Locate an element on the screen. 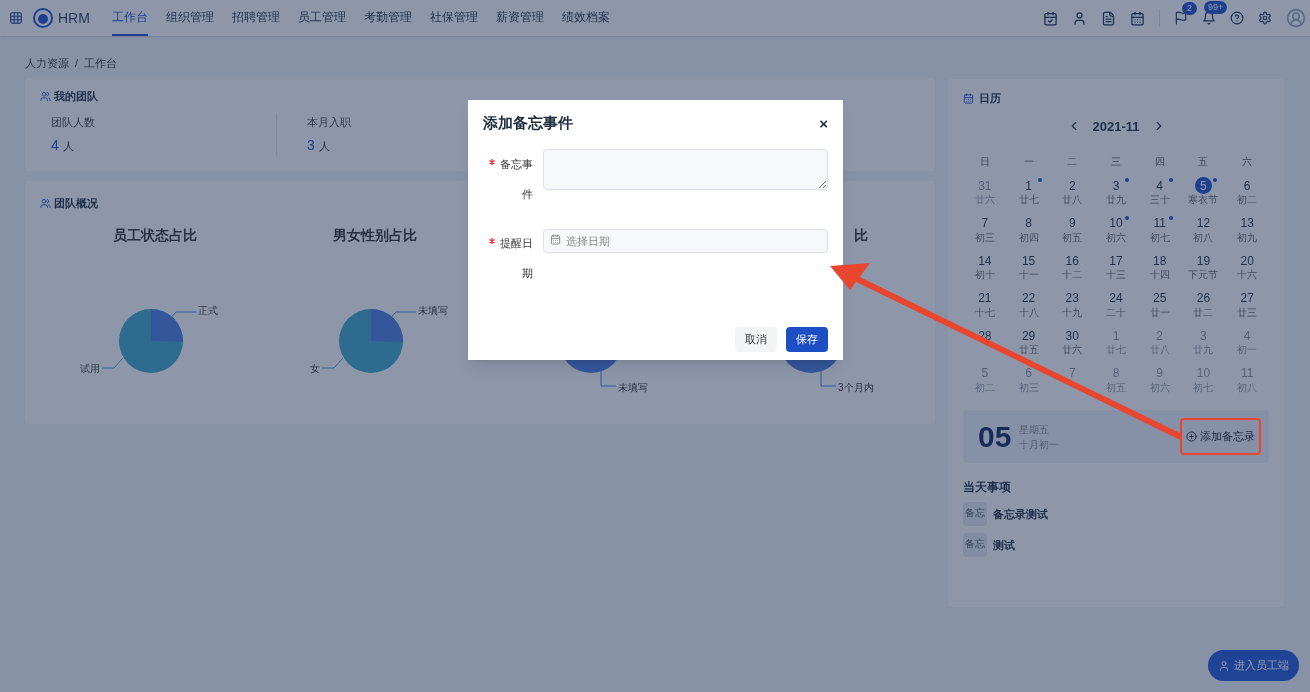 The image size is (1310, 692). close-button: × is located at coordinates (823, 123).